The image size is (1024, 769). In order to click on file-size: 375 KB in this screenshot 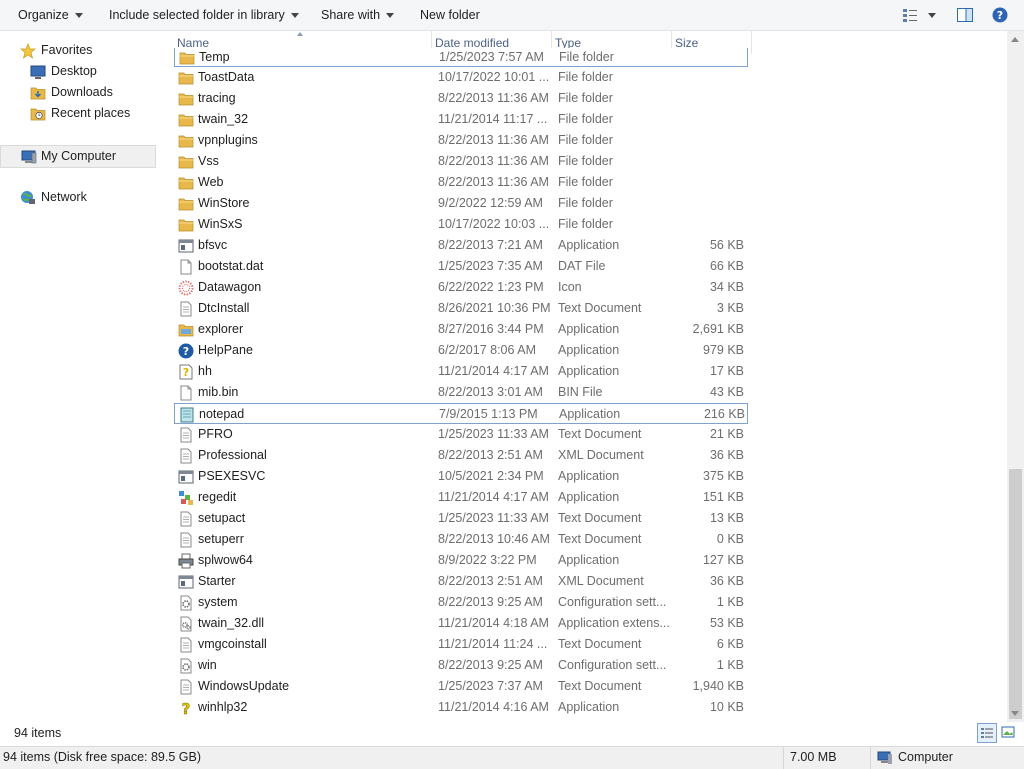, I will do `click(723, 476)`.